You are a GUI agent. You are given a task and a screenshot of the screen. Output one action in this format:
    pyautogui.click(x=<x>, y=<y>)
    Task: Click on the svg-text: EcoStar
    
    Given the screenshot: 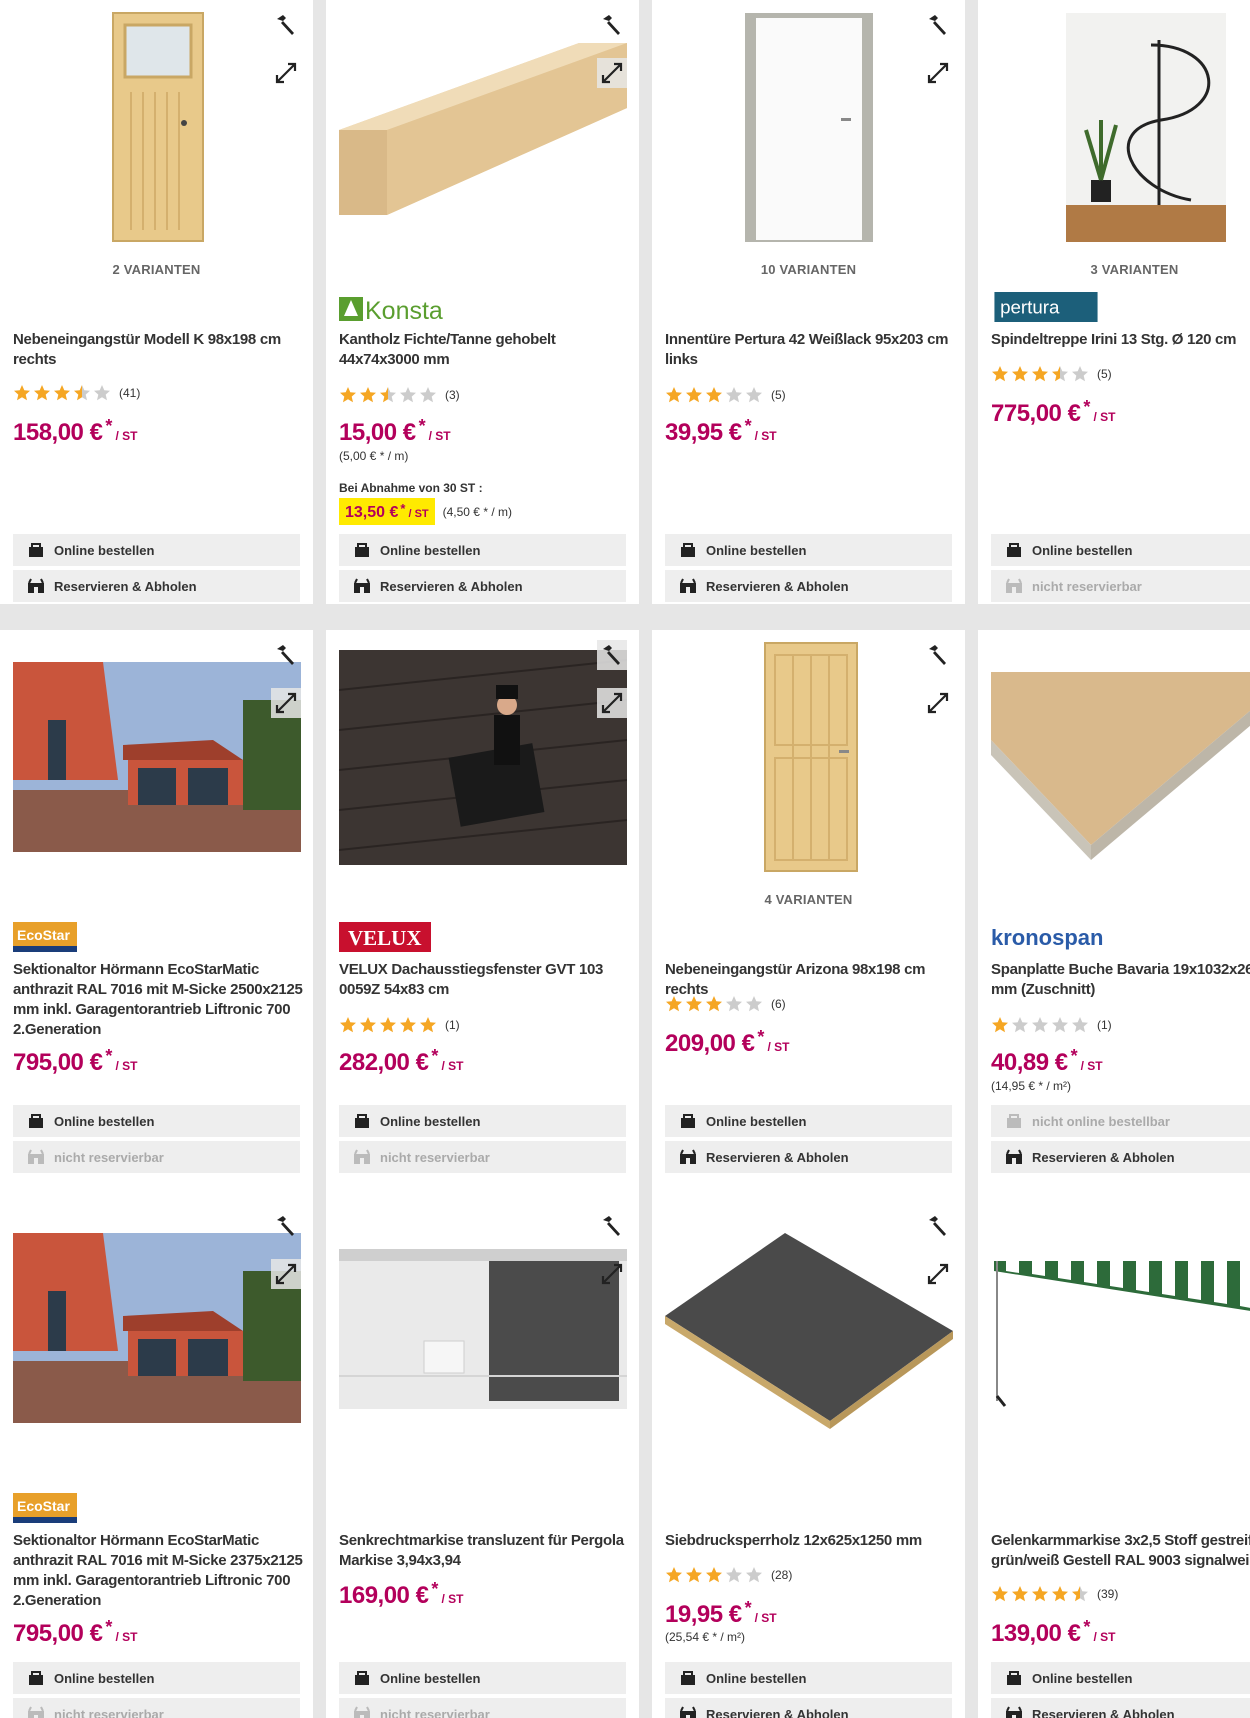 What is the action you would take?
    pyautogui.click(x=43, y=1506)
    